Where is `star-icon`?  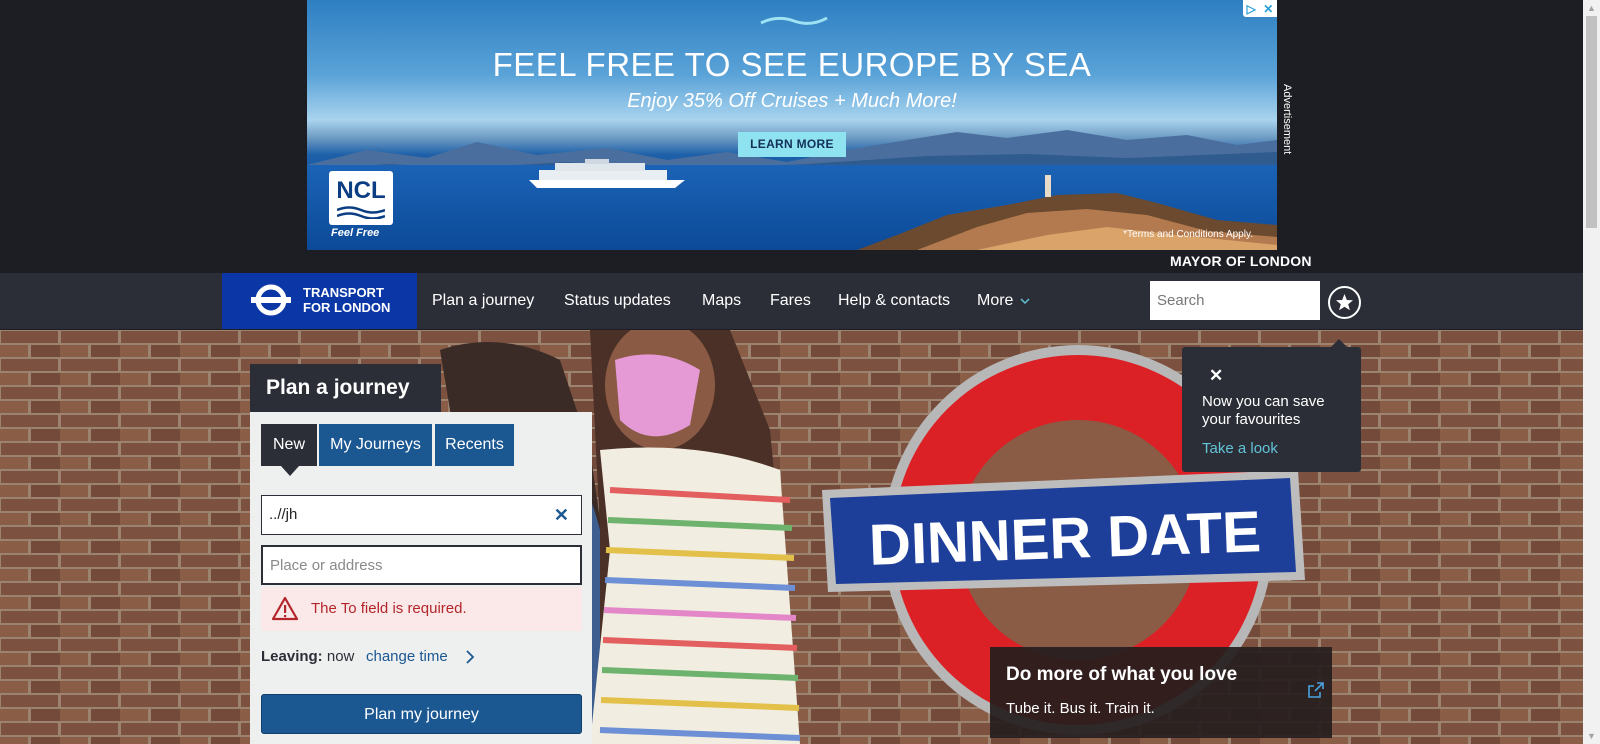
star-icon is located at coordinates (1344, 302).